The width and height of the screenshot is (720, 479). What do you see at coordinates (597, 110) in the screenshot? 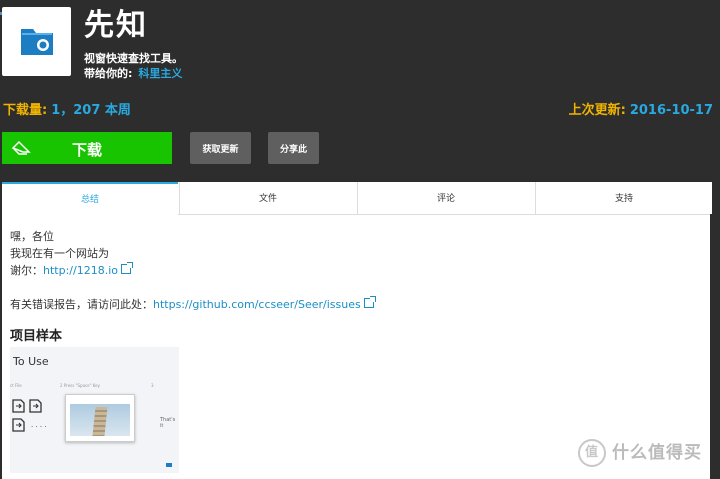
I see `last-update-label: 上次更新:` at bounding box center [597, 110].